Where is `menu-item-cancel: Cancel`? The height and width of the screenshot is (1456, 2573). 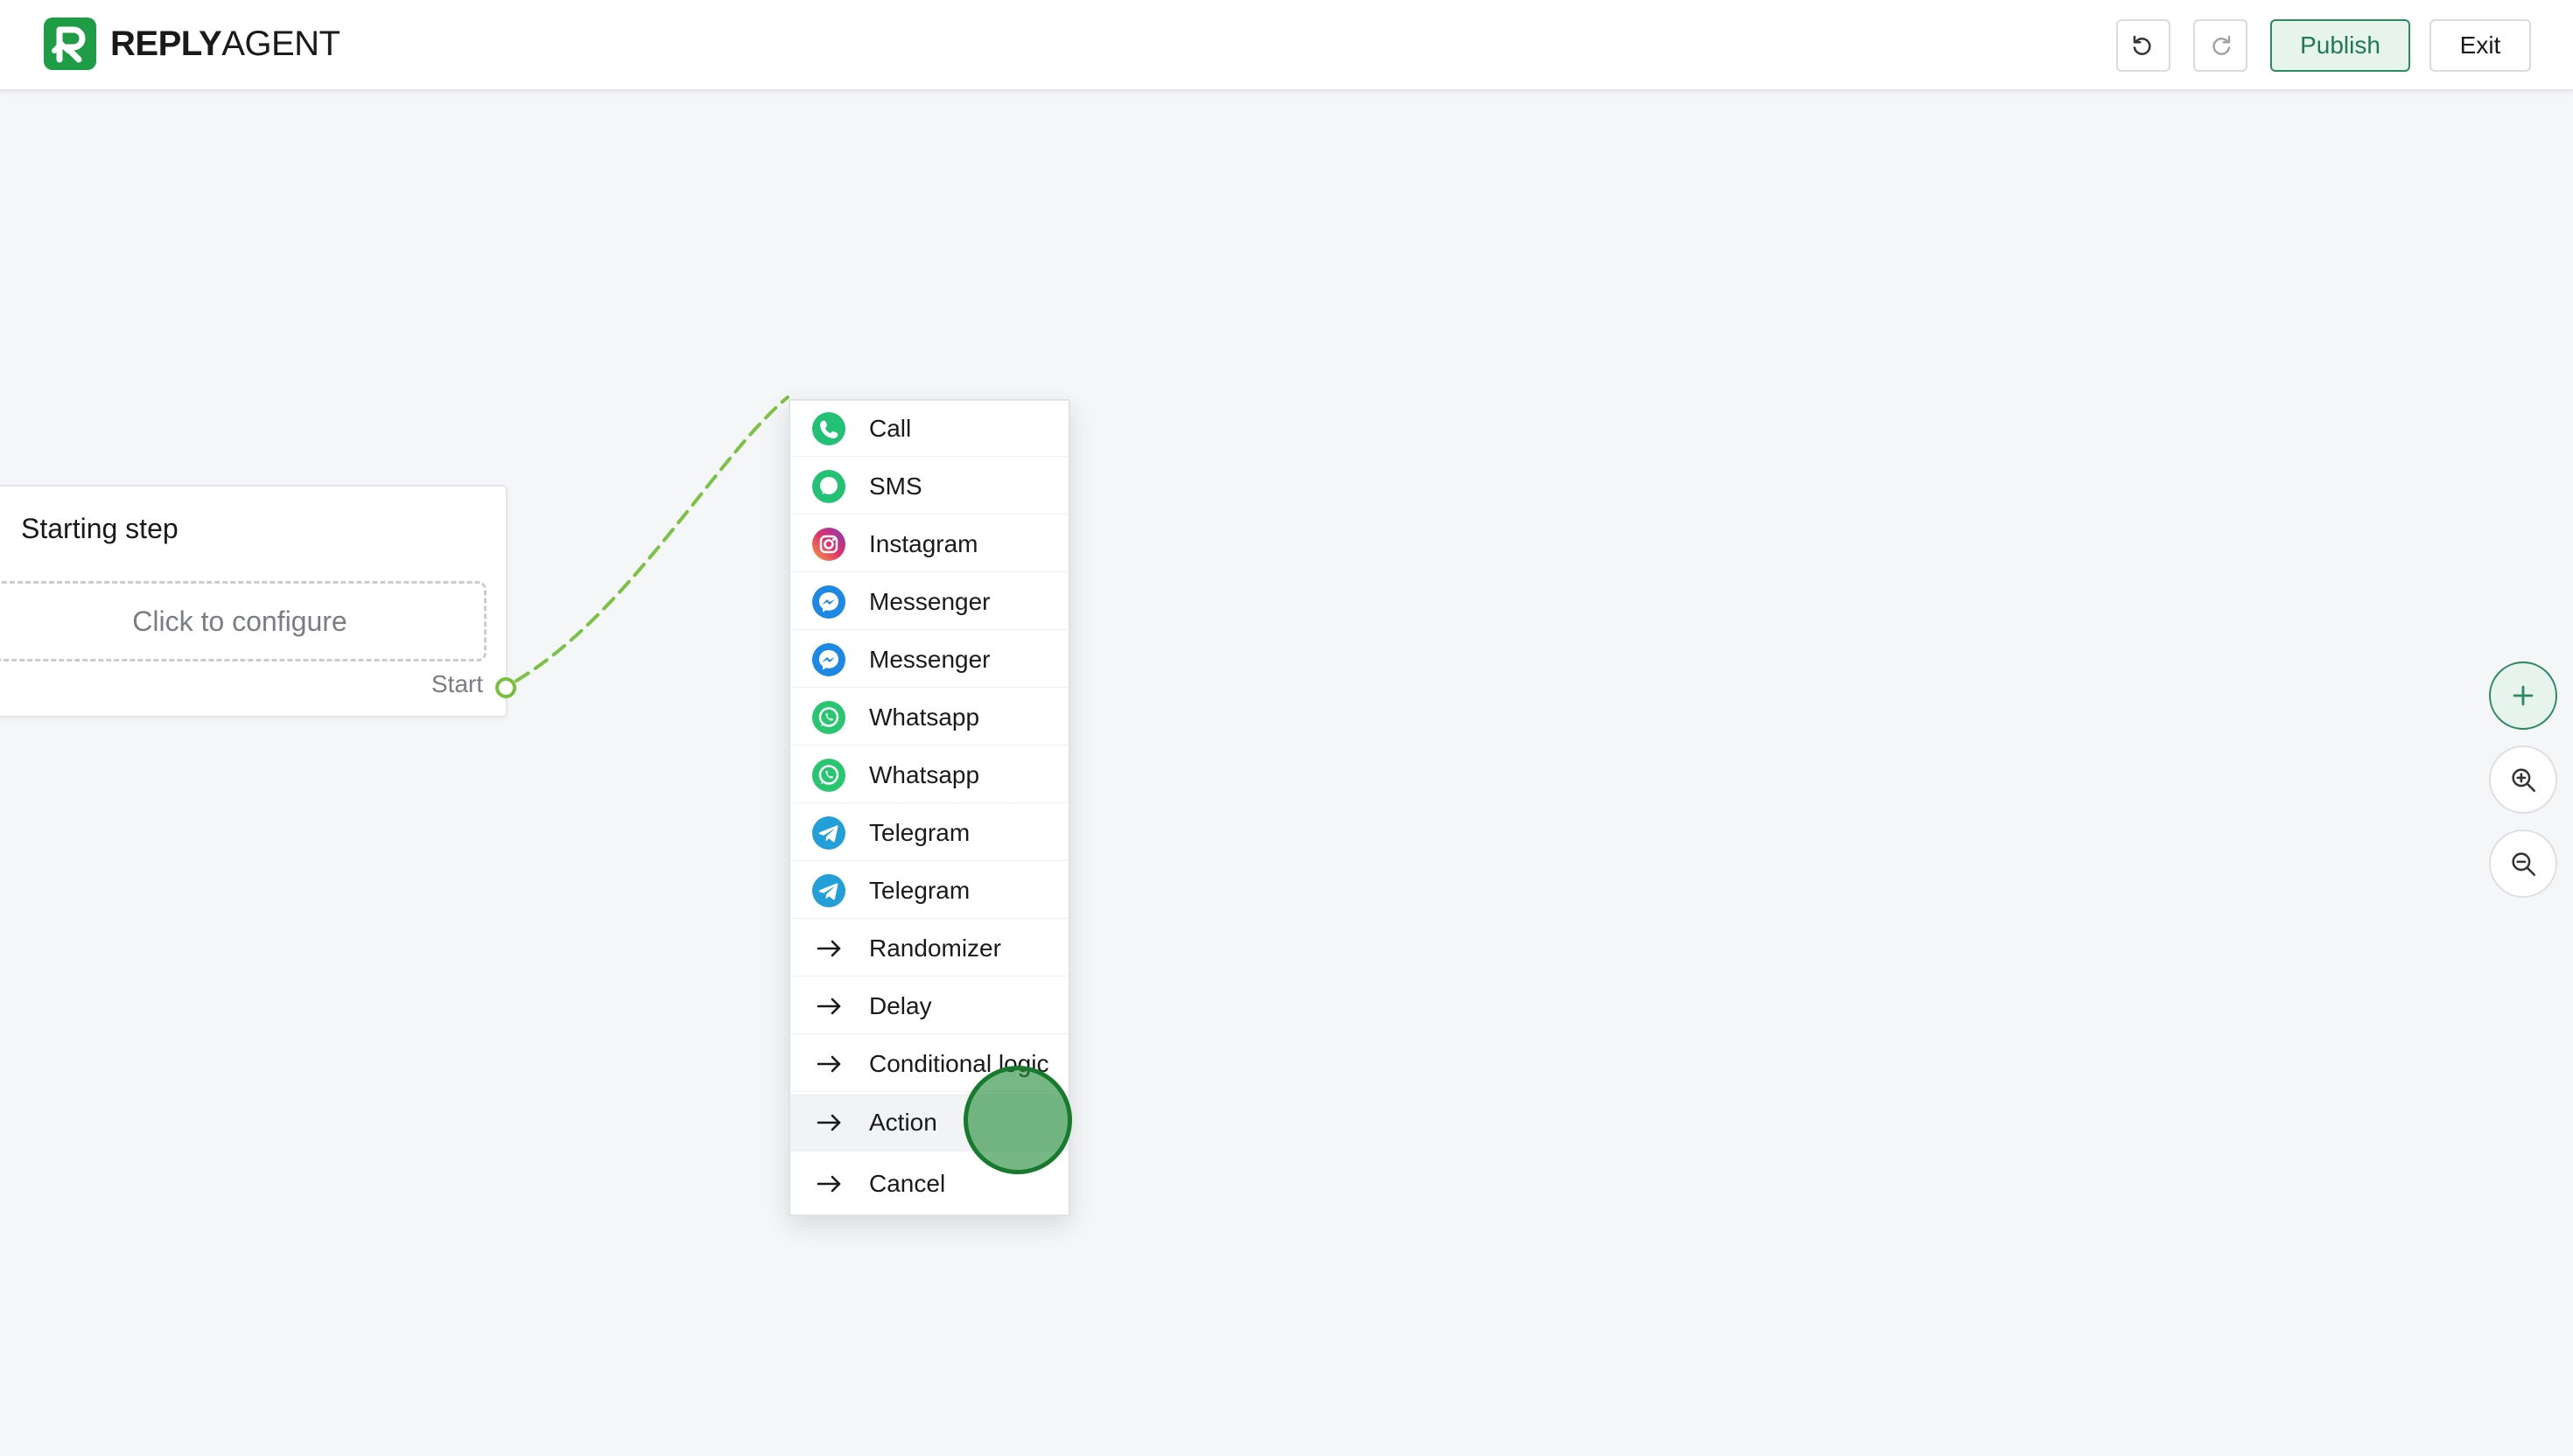
menu-item-cancel: Cancel is located at coordinates (929, 1183).